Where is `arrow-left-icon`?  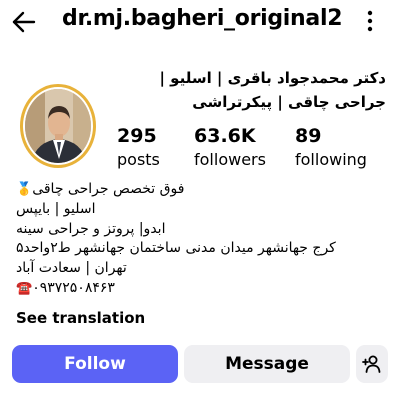 arrow-left-icon is located at coordinates (24, 22).